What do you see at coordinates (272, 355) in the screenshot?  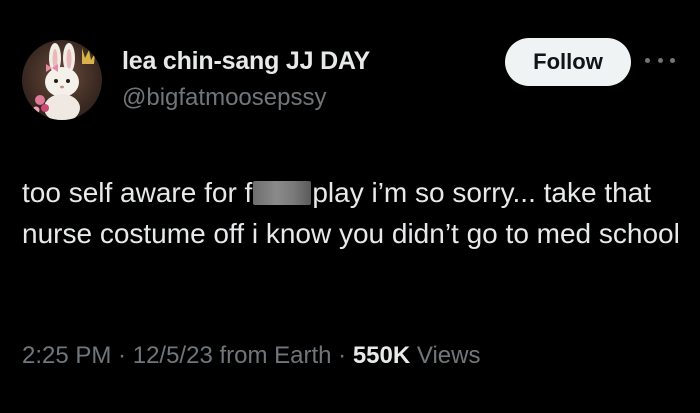 I see `tweet-source: from Earth` at bounding box center [272, 355].